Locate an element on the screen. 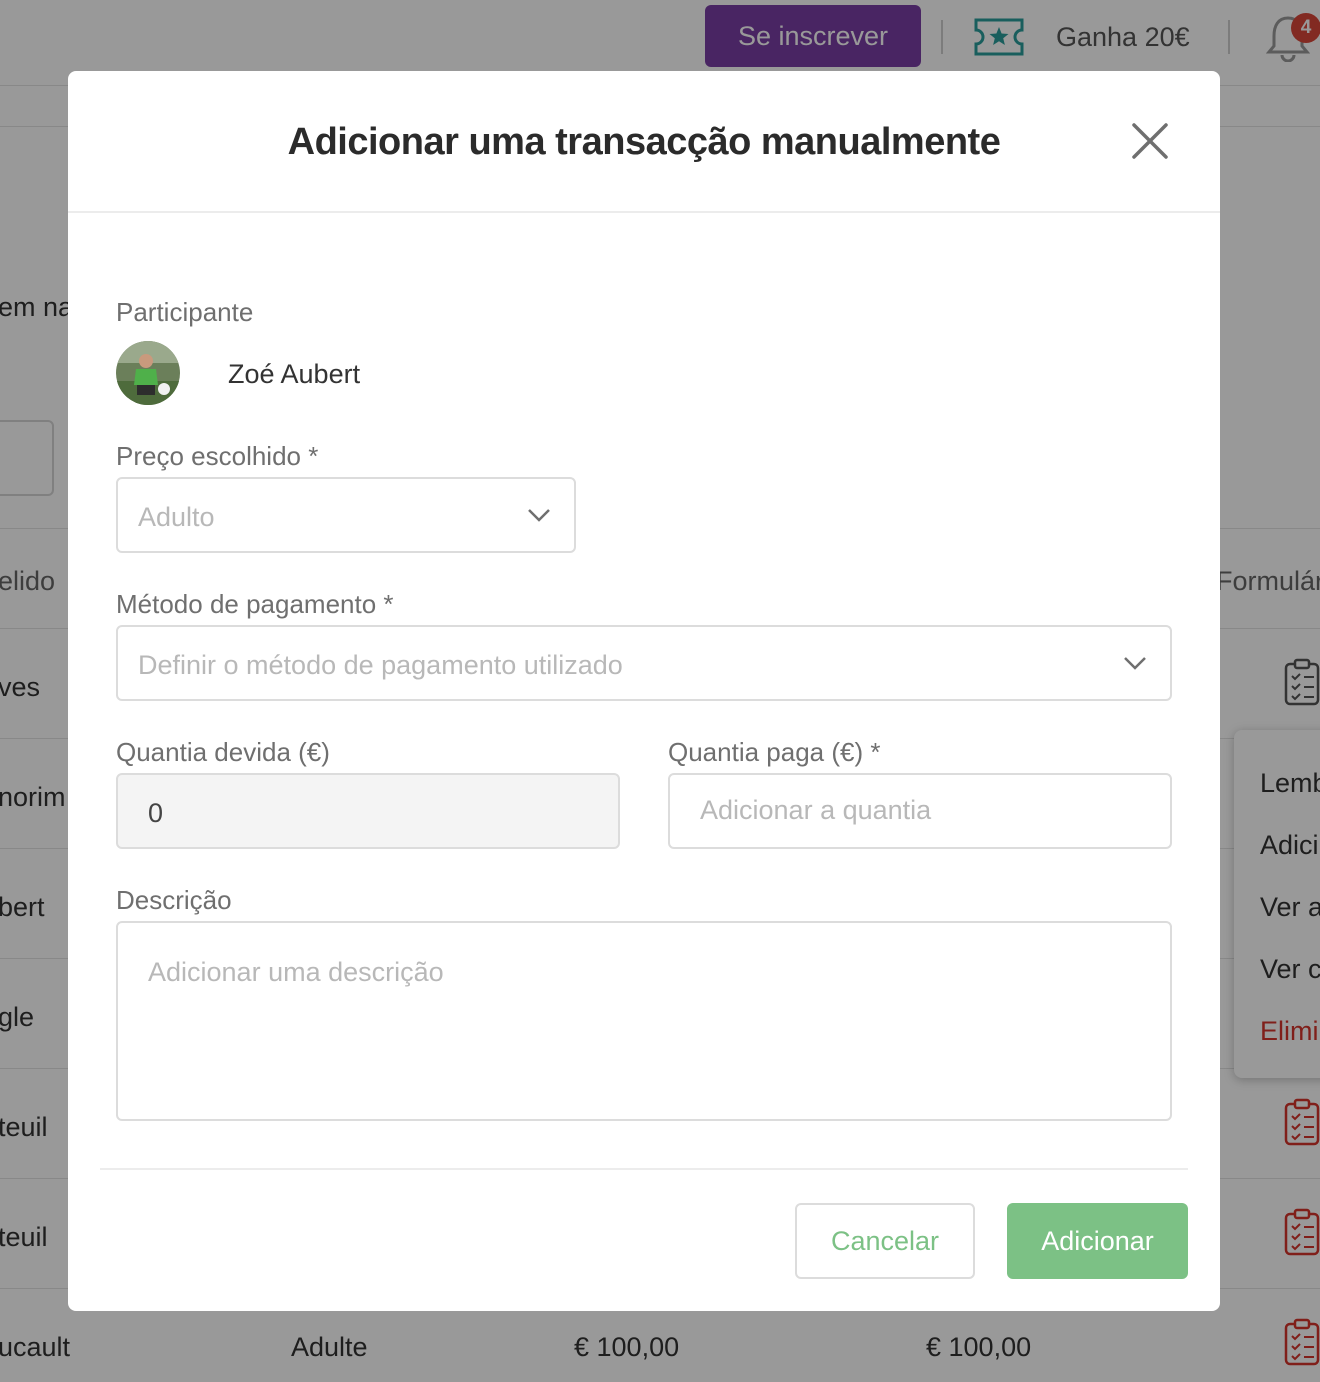  participant-name: Zoé Aubert is located at coordinates (294, 374).